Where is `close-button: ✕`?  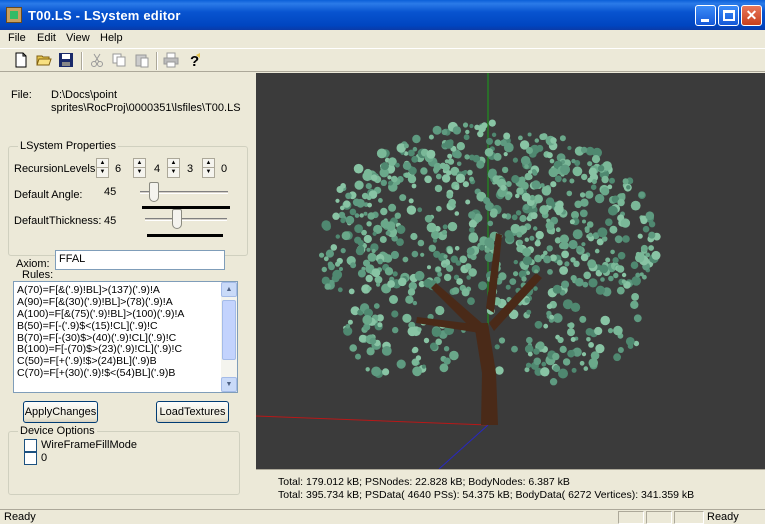
close-button: ✕ is located at coordinates (751, 15).